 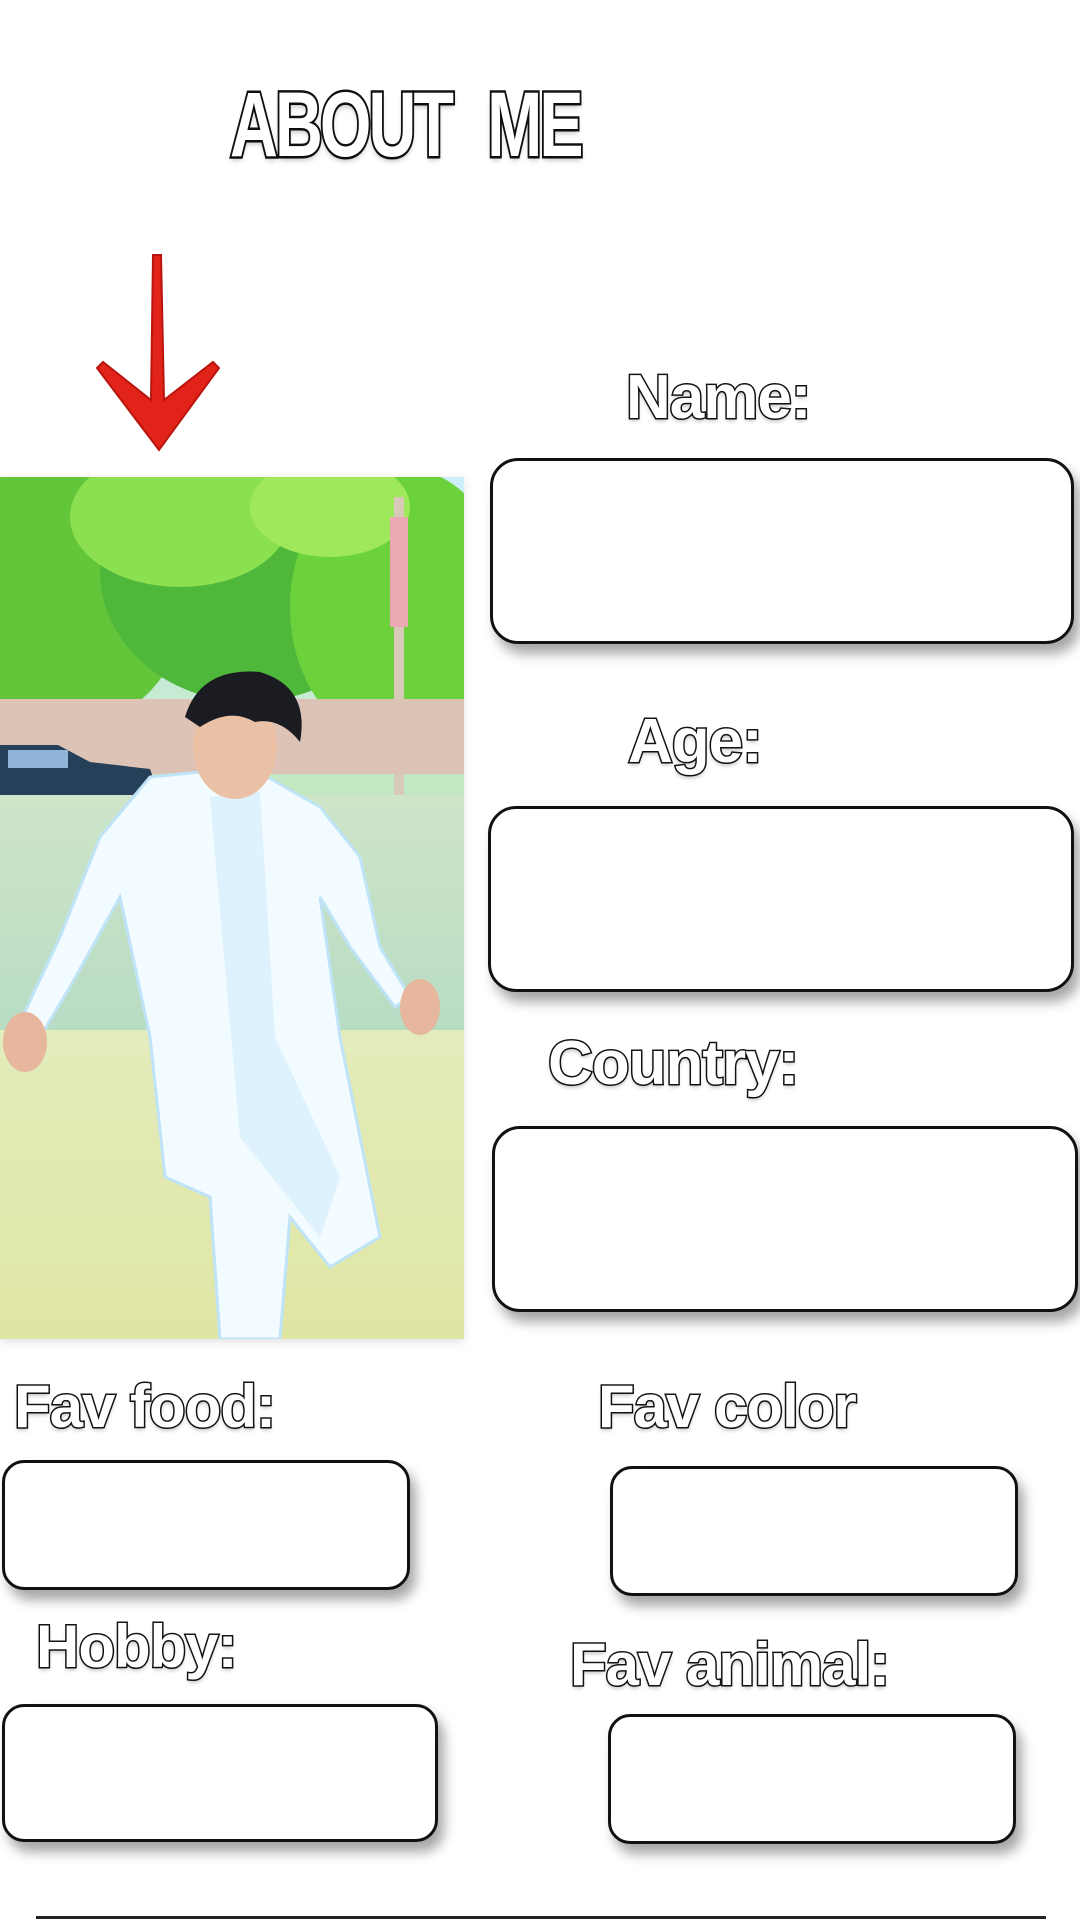 What do you see at coordinates (728, 1407) in the screenshot?
I see `fav-color-label: Fav color` at bounding box center [728, 1407].